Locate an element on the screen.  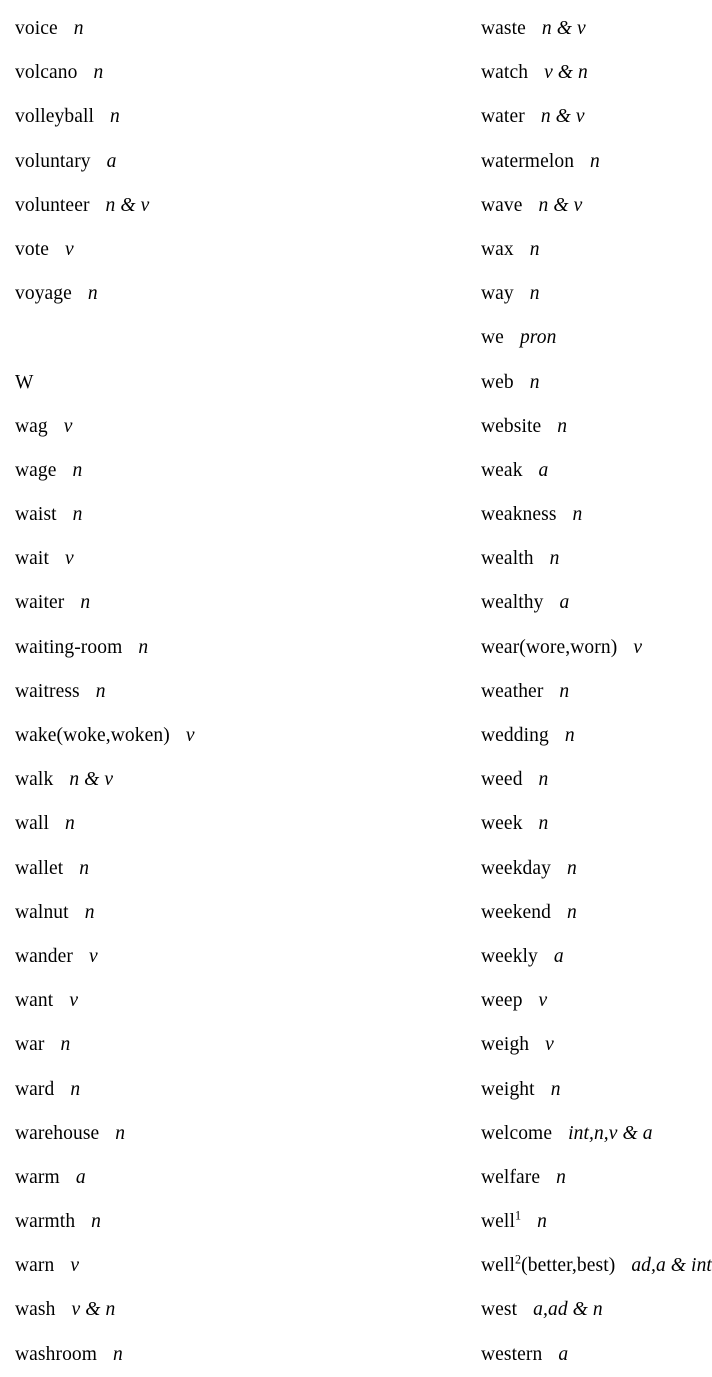
headword: wake(woke,woken) is located at coordinates (92, 735).